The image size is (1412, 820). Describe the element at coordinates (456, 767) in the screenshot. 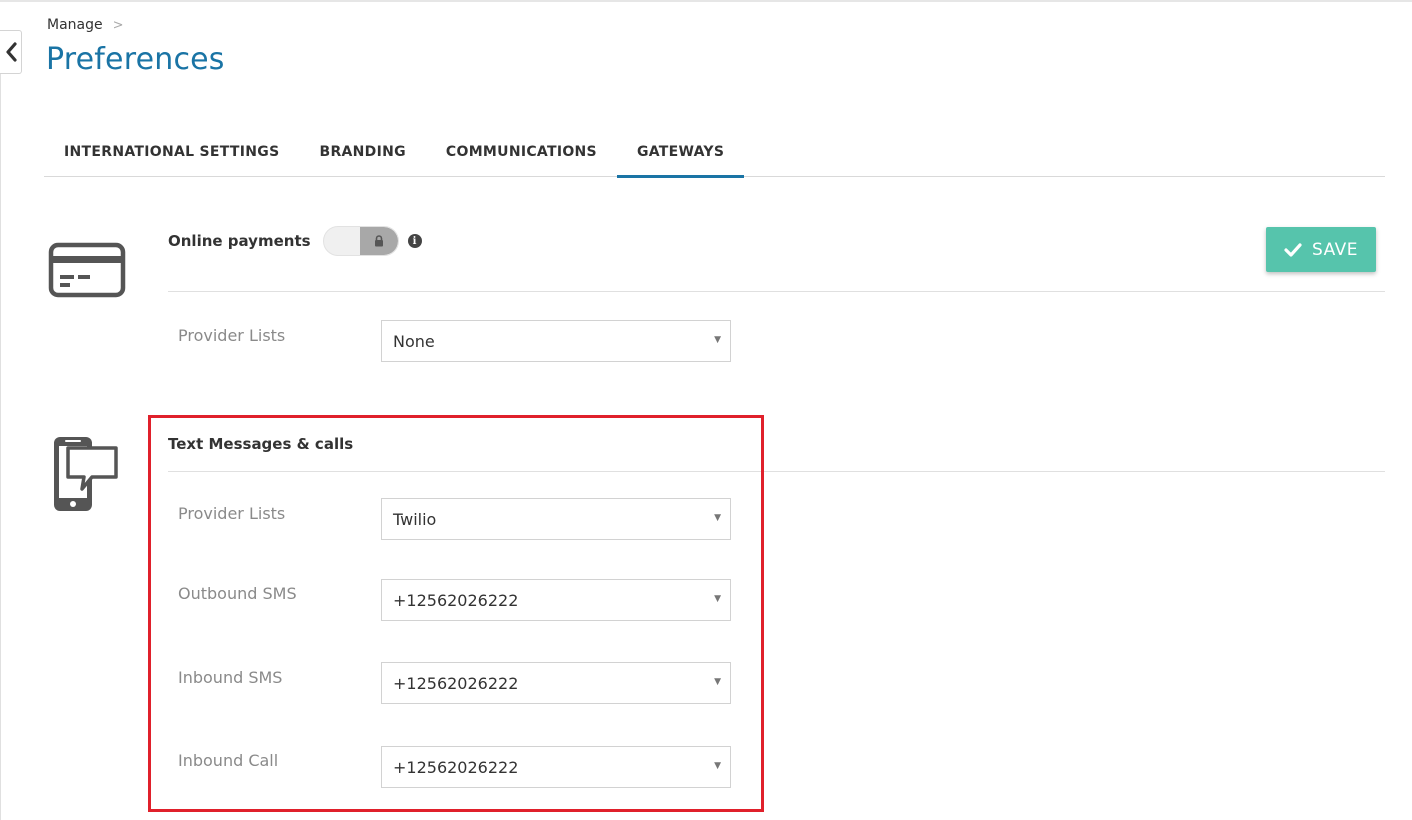

I see `inbound-call-value: +12562026222` at that location.